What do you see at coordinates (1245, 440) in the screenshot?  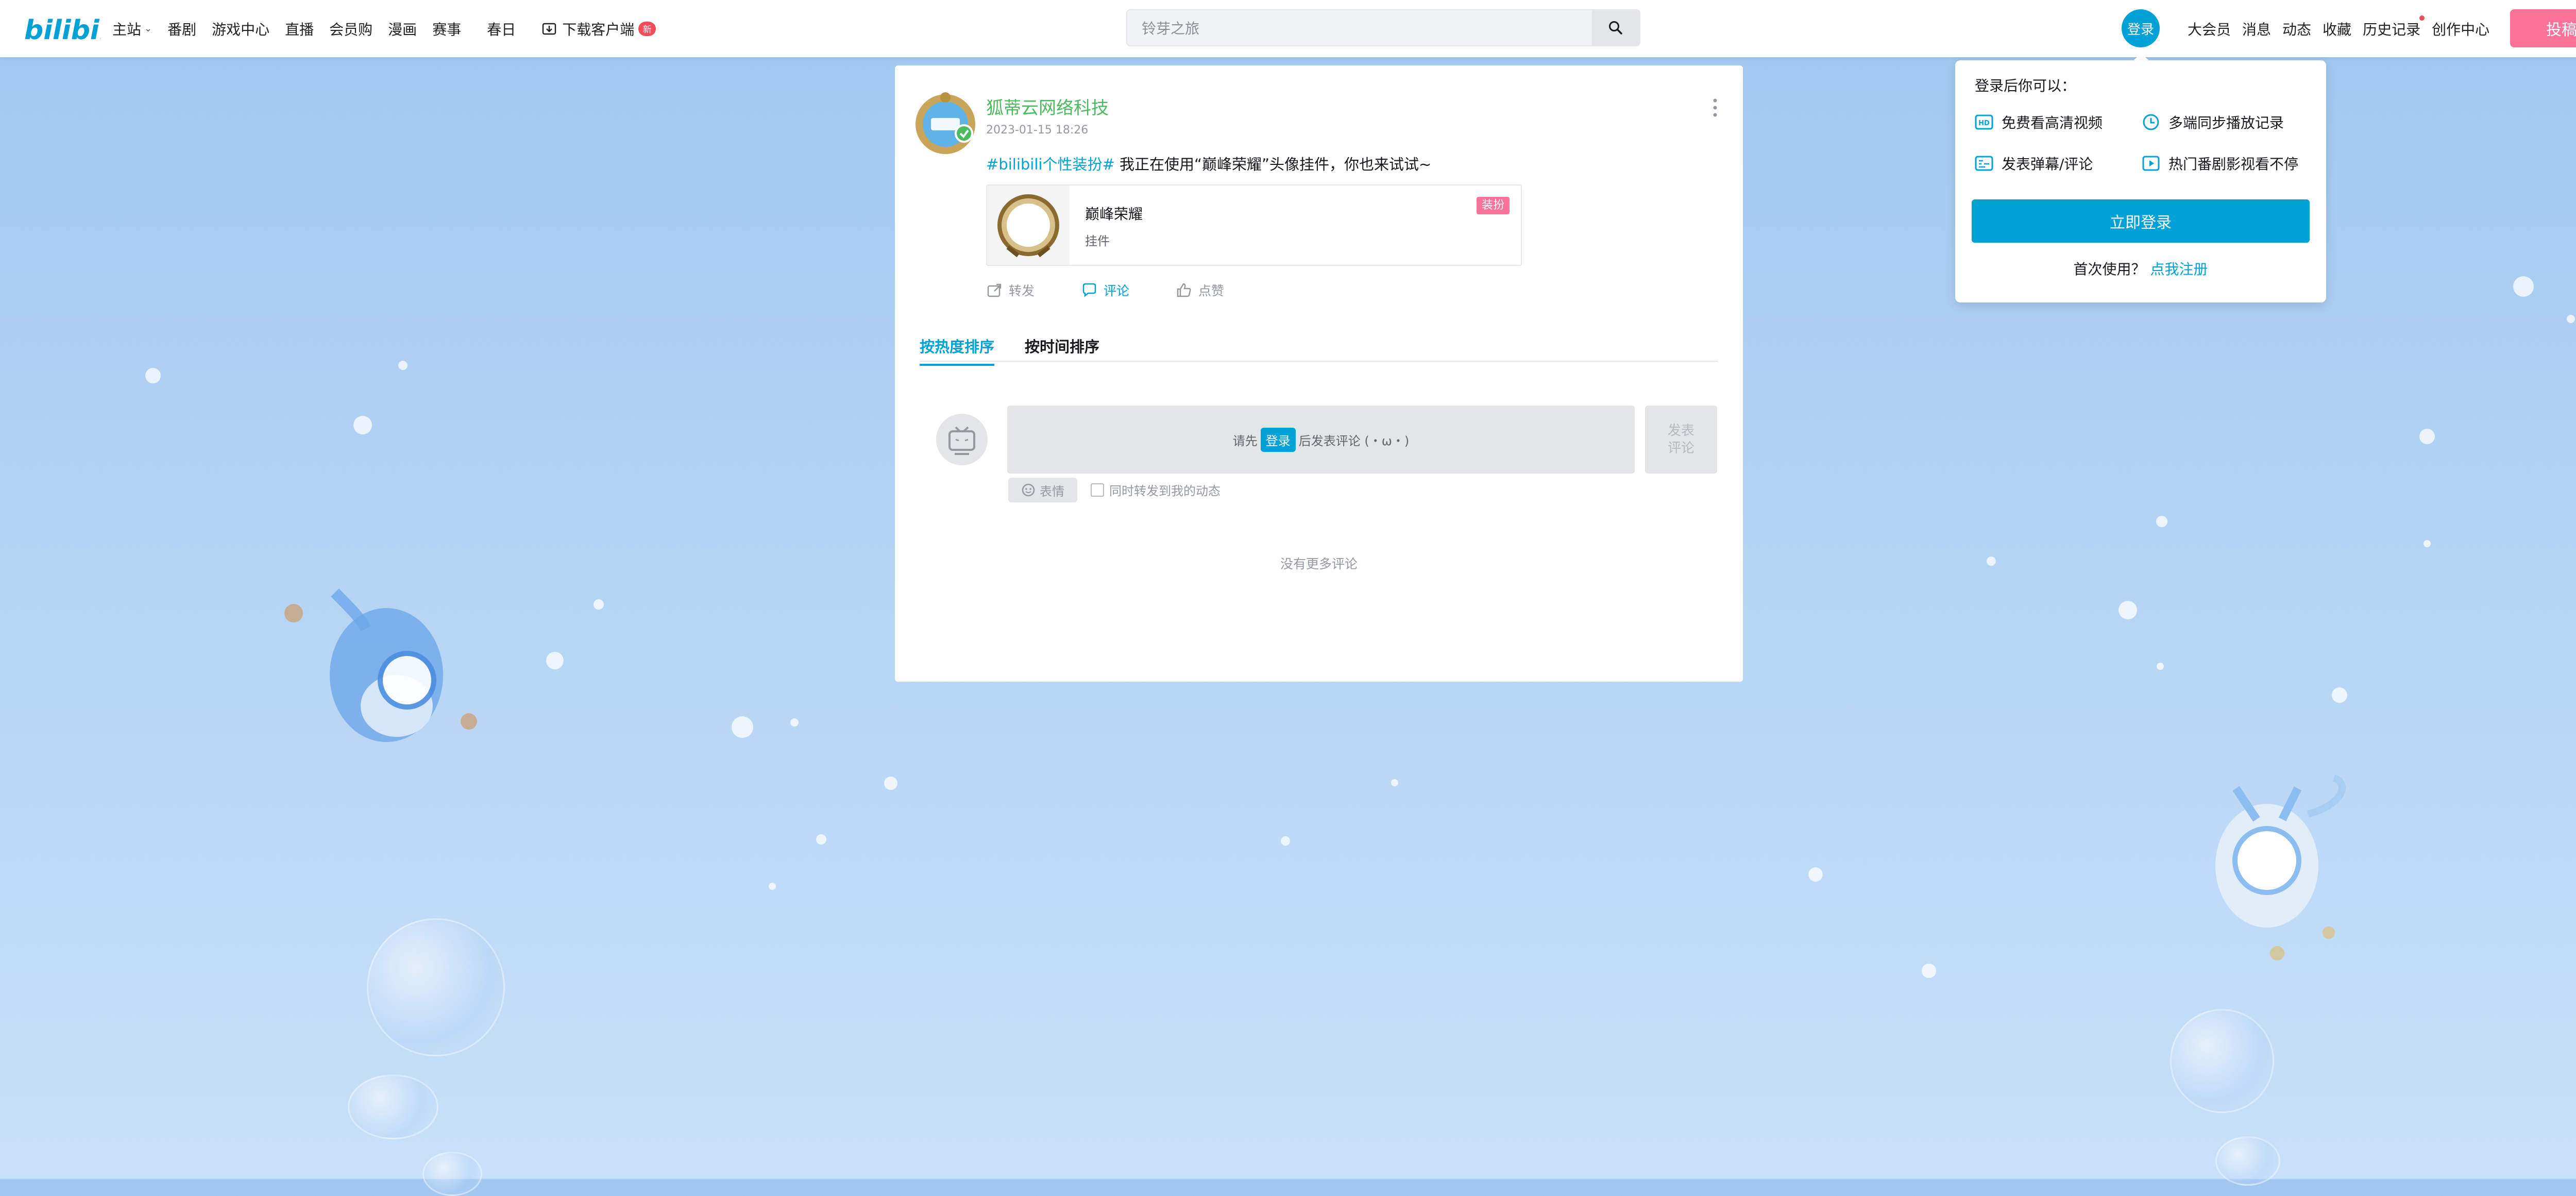 I see `comment-prompt-prefix: 请先` at bounding box center [1245, 440].